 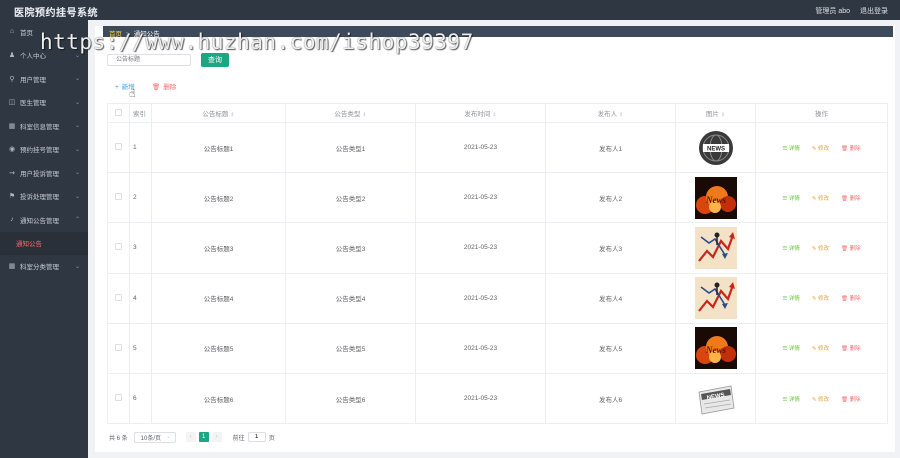 I want to click on sidebar-item-label: 首页, so click(x=26, y=33).